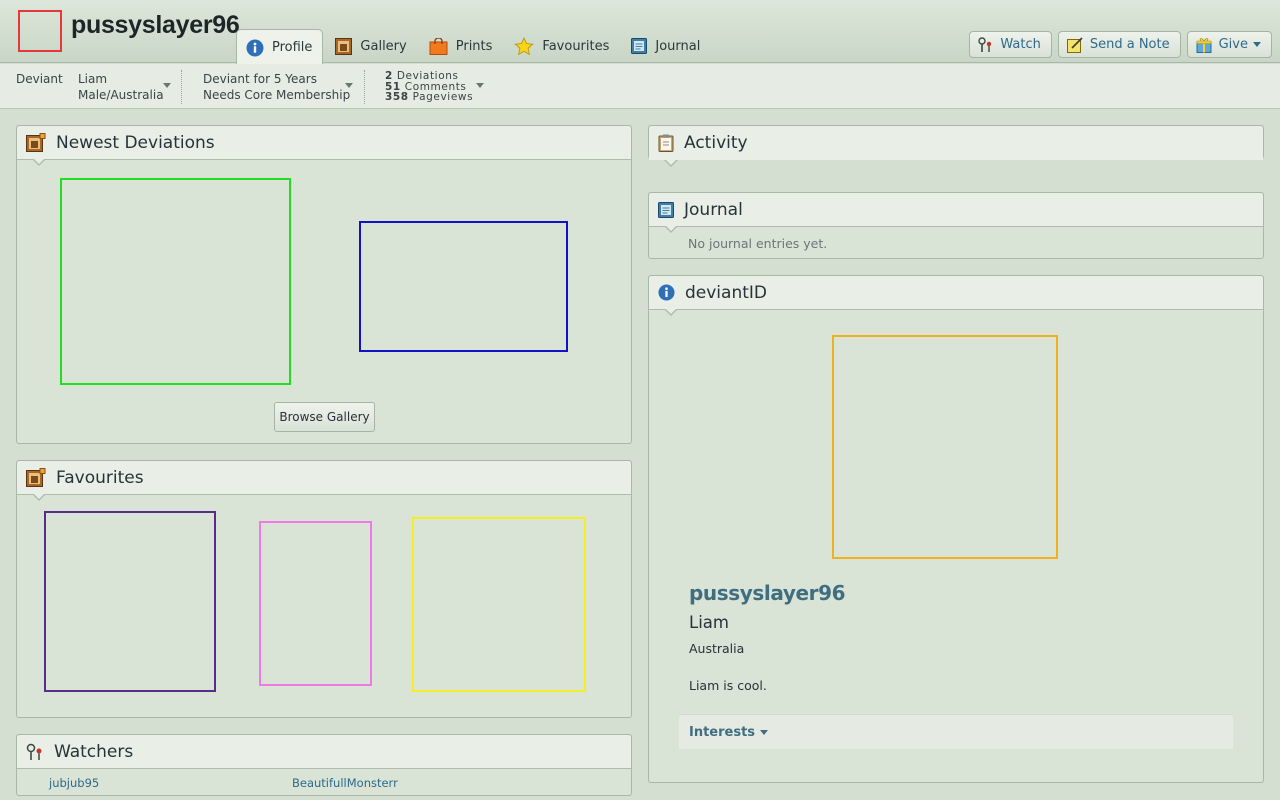 This screenshot has width=1280, height=800. Describe the element at coordinates (438, 46) in the screenshot. I see `prints-bag-icon` at that location.